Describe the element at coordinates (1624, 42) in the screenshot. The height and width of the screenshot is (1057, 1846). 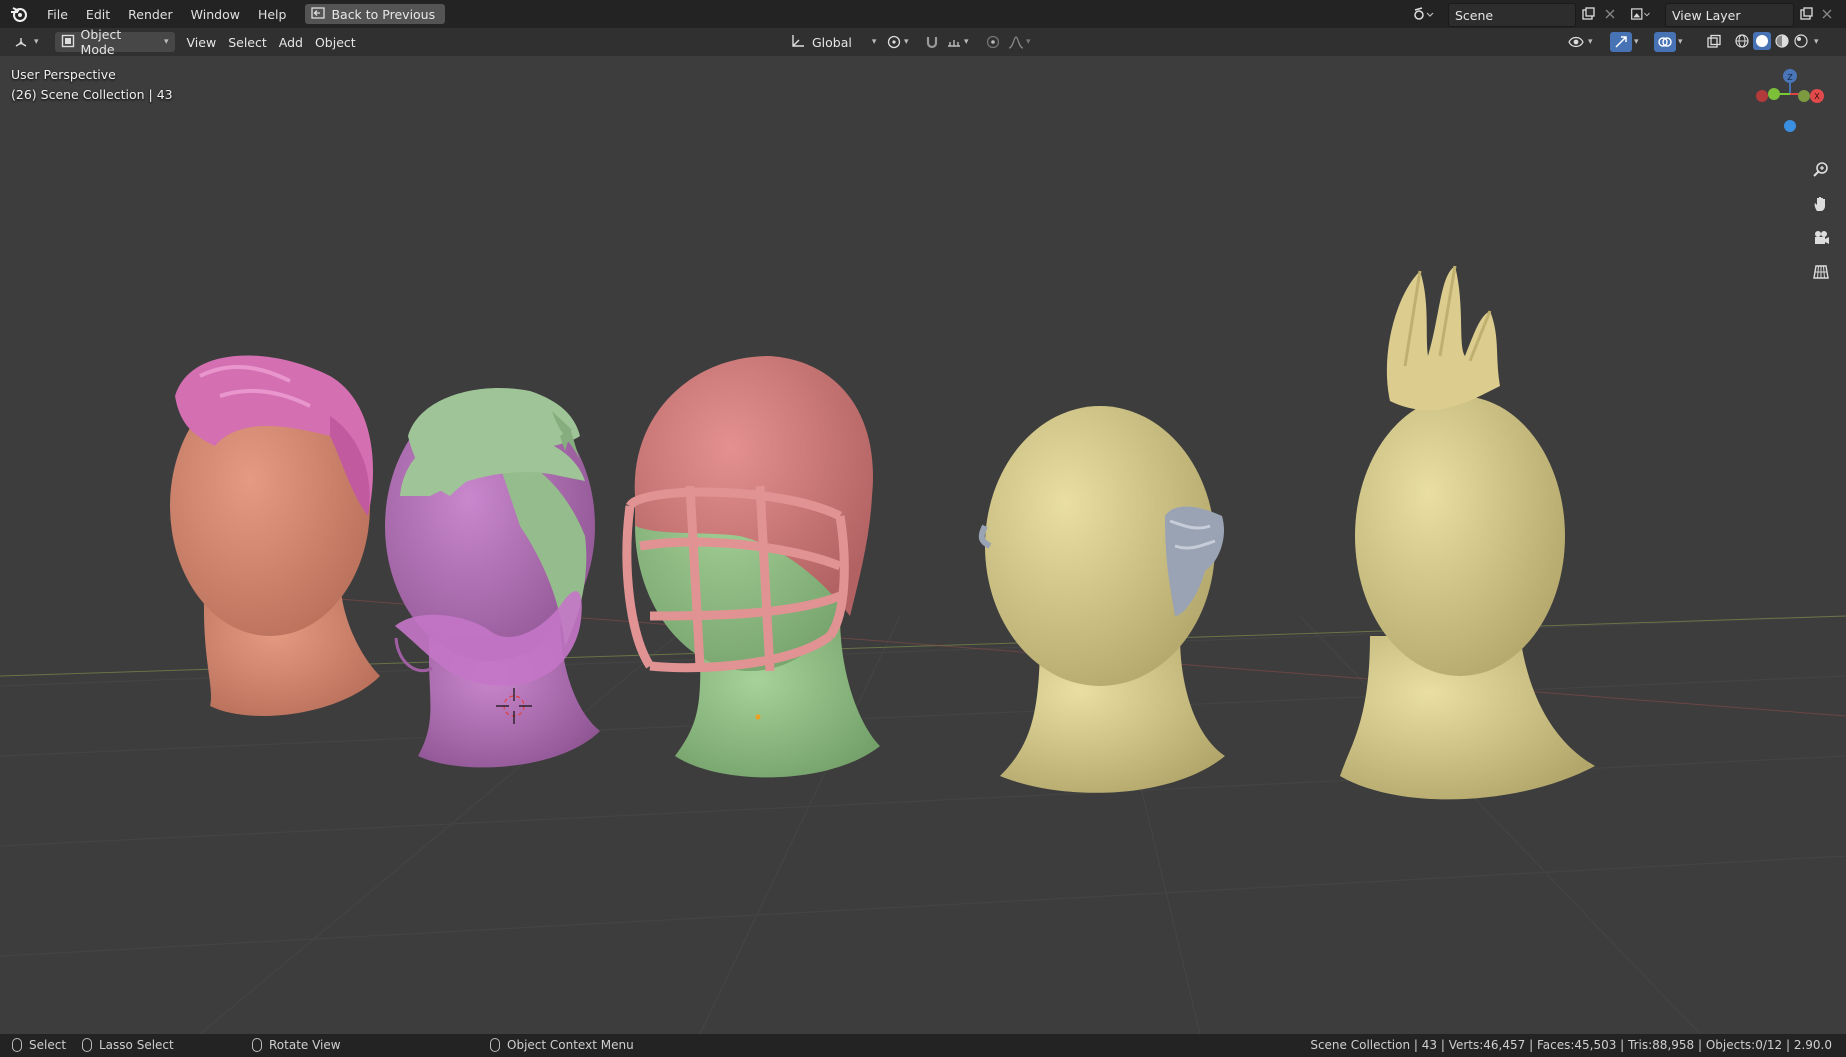
I see `gizmo-toggle-icon: ▾` at that location.